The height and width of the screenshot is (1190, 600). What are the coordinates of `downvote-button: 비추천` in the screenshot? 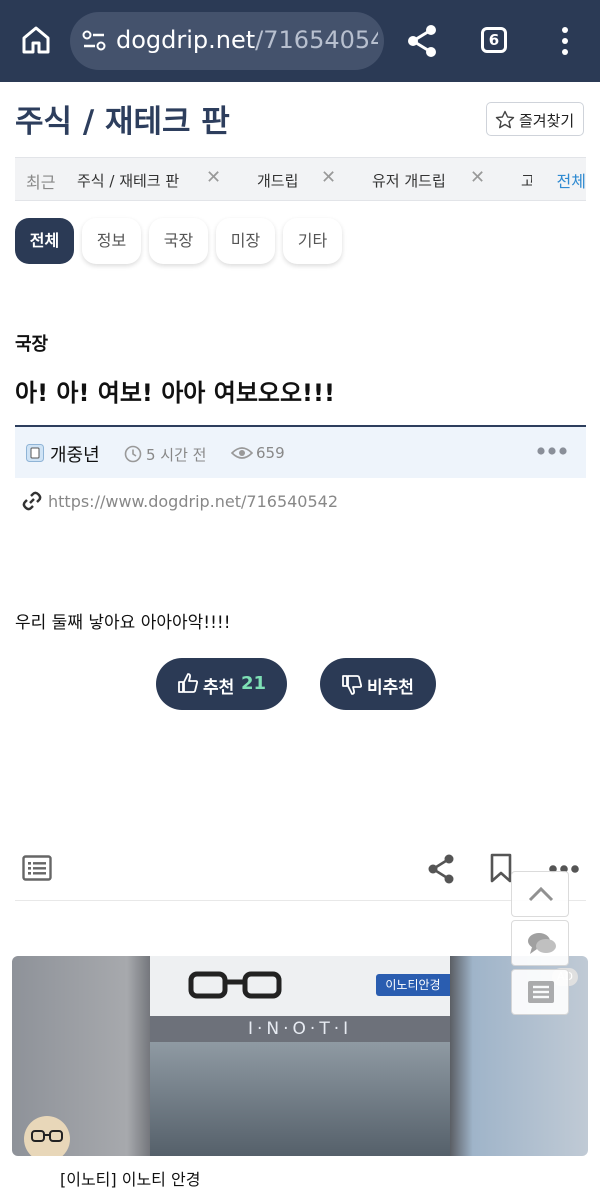 It's located at (378, 684).